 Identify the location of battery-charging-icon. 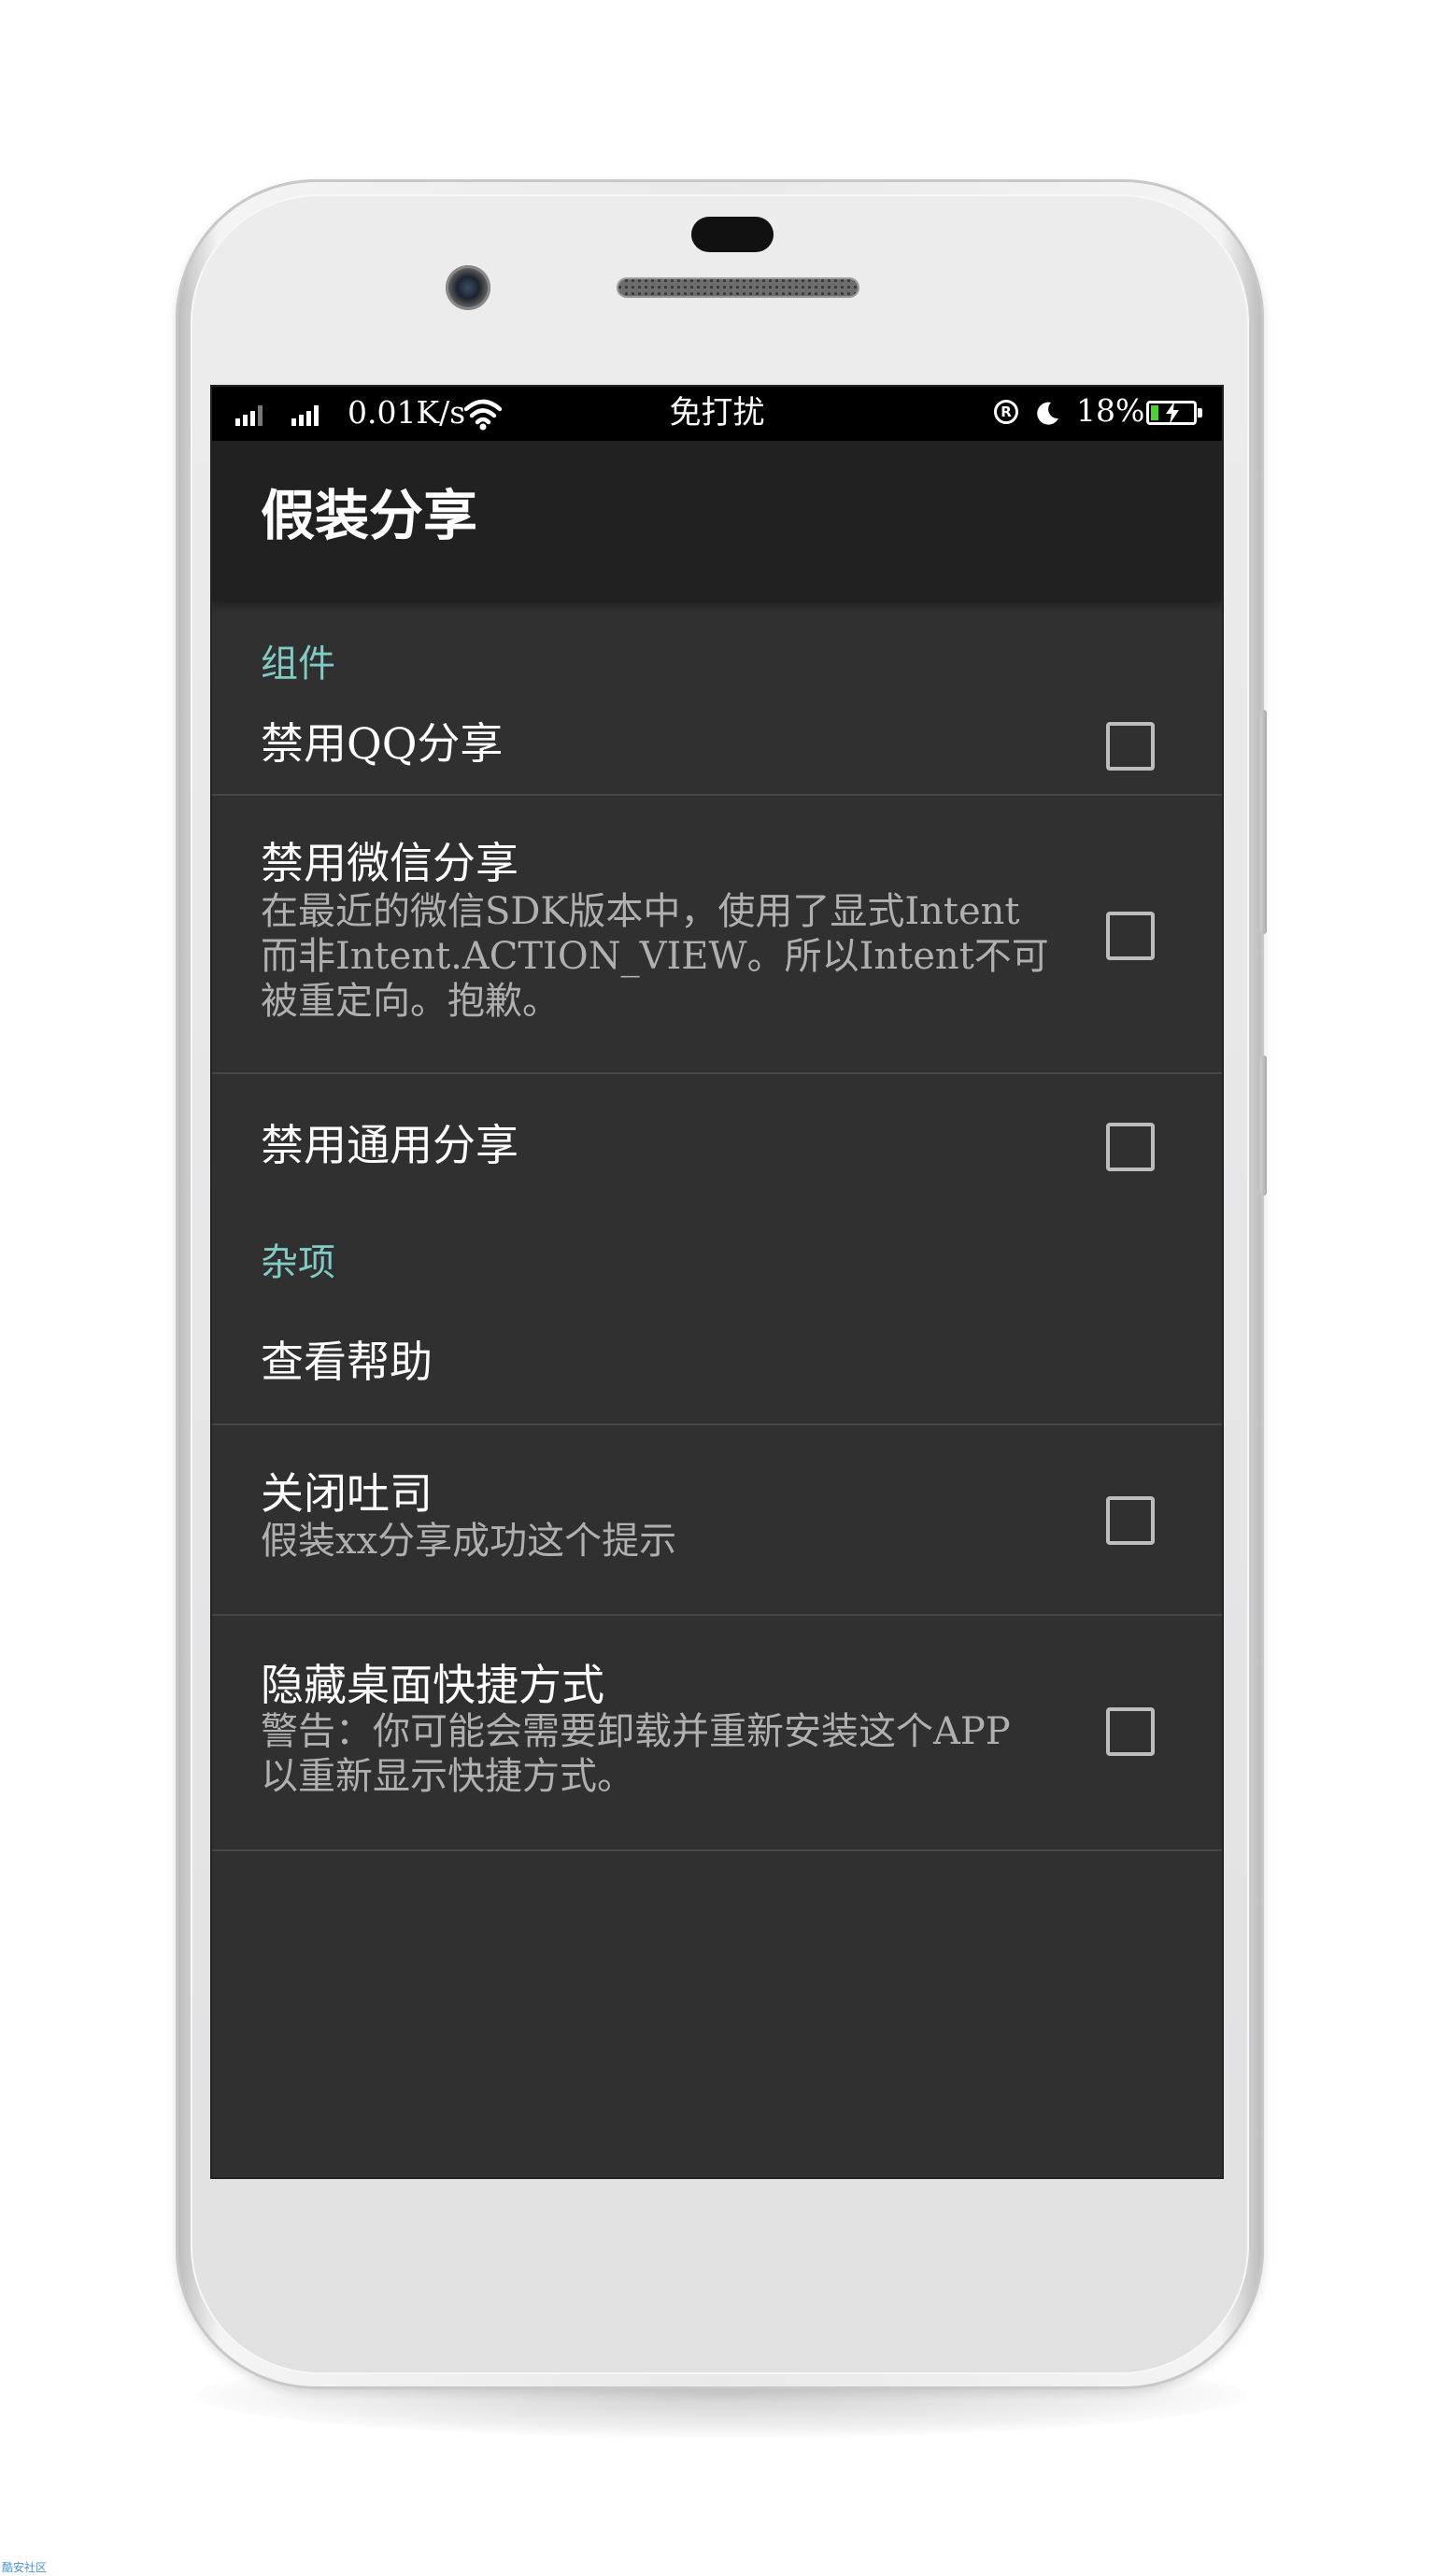
(1174, 413).